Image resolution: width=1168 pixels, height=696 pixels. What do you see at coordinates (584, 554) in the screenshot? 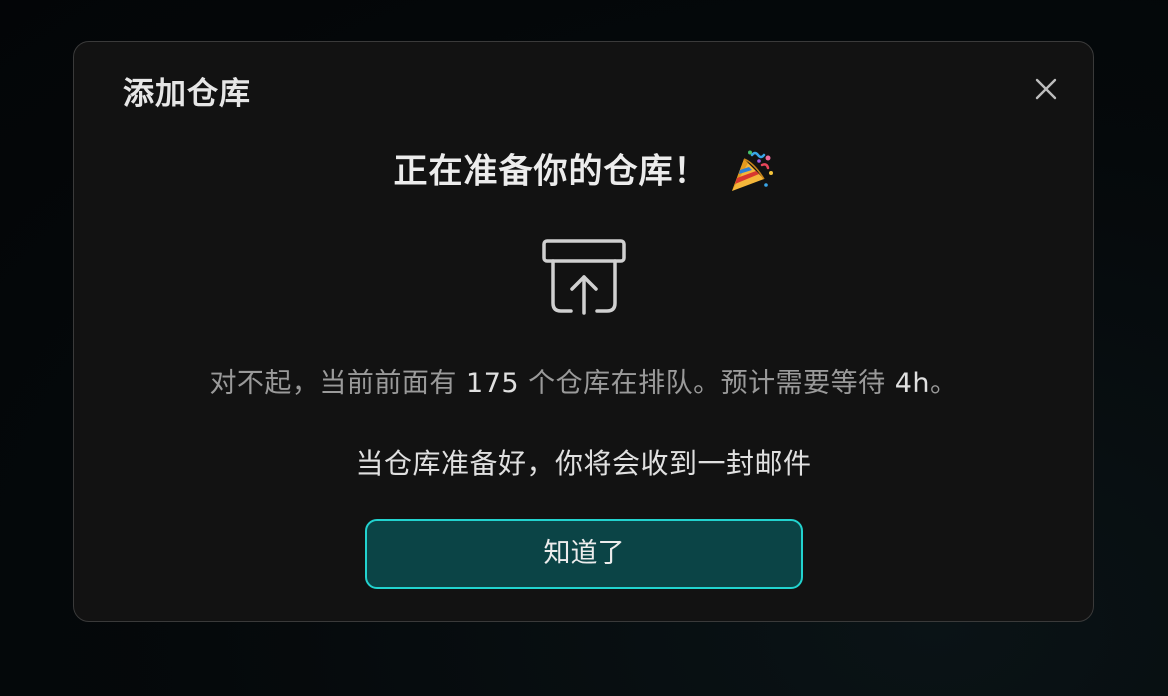
I see `got-it-button: 知道了` at bounding box center [584, 554].